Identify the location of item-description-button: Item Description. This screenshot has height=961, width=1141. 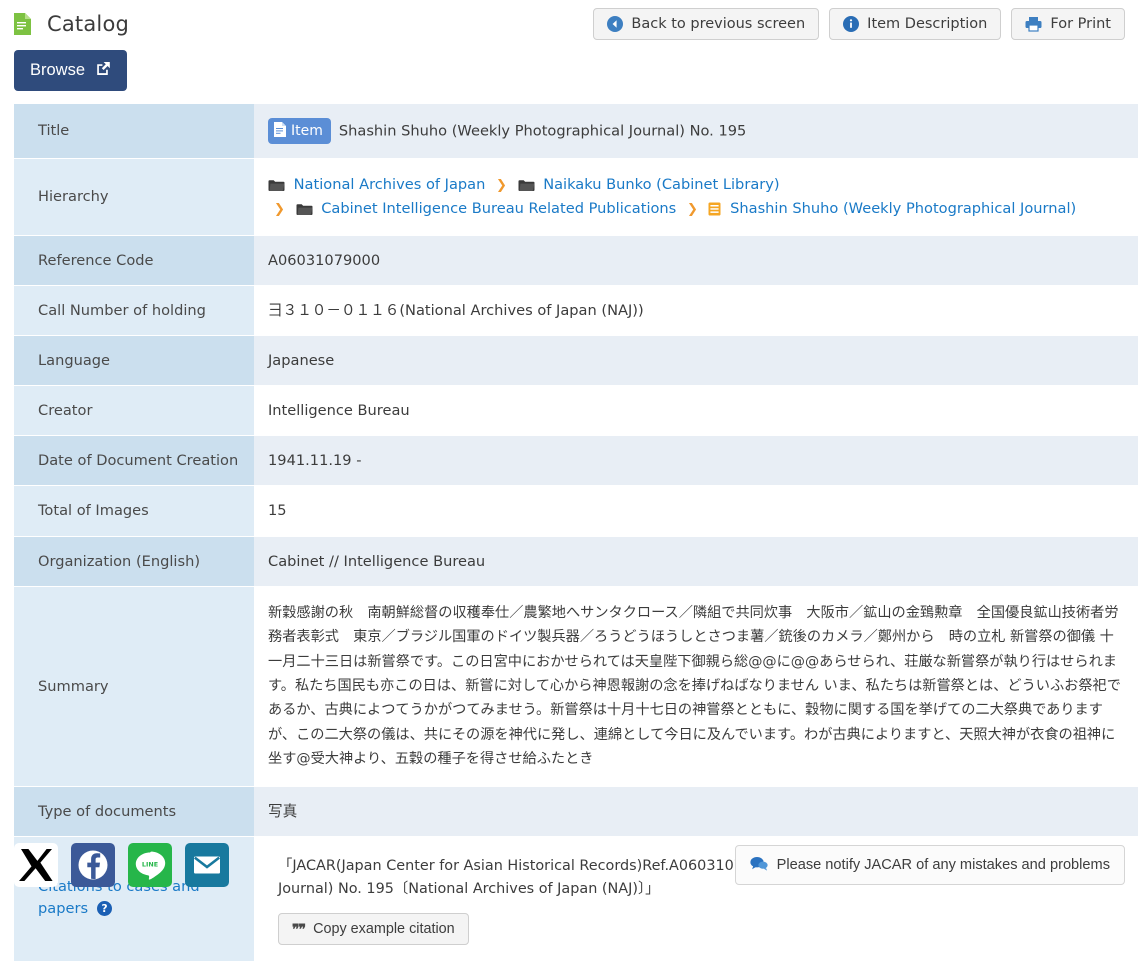
(915, 24).